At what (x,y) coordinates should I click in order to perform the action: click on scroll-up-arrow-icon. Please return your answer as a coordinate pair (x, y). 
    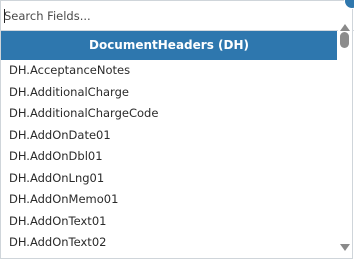
    Looking at the image, I should click on (345, 27).